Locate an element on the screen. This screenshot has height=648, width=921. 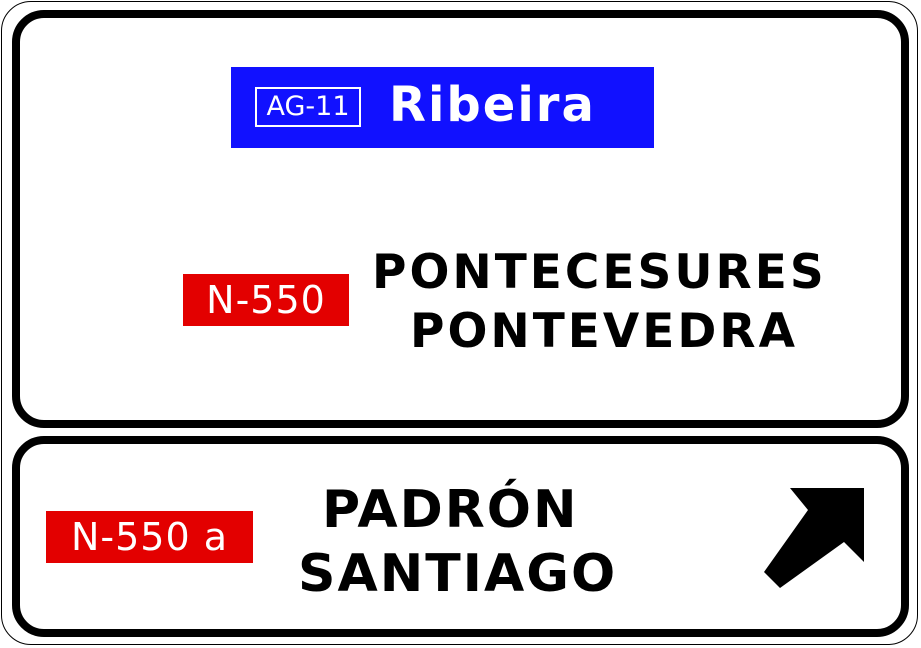
motorway-destination: Ribeira is located at coordinates (492, 105).